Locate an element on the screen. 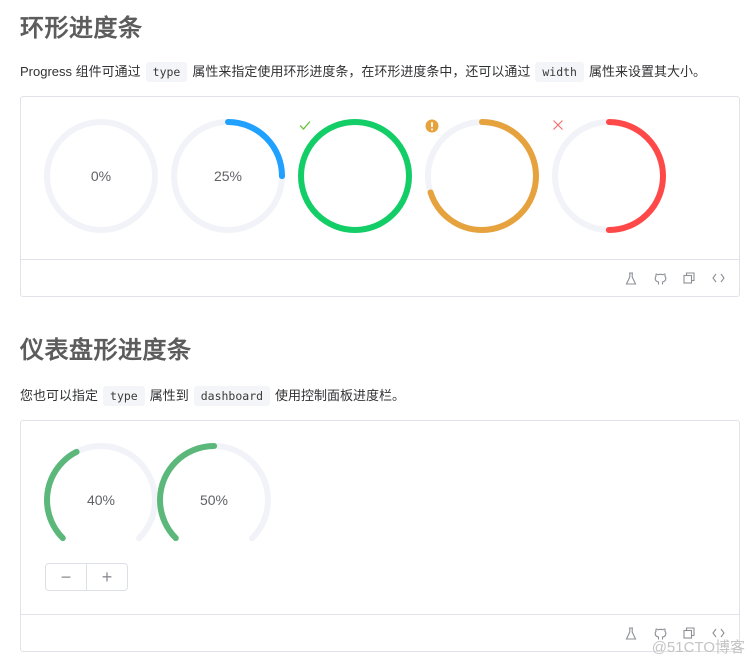 Image resolution: width=753 pixels, height=663 pixels. warning-icon is located at coordinates (482, 176).